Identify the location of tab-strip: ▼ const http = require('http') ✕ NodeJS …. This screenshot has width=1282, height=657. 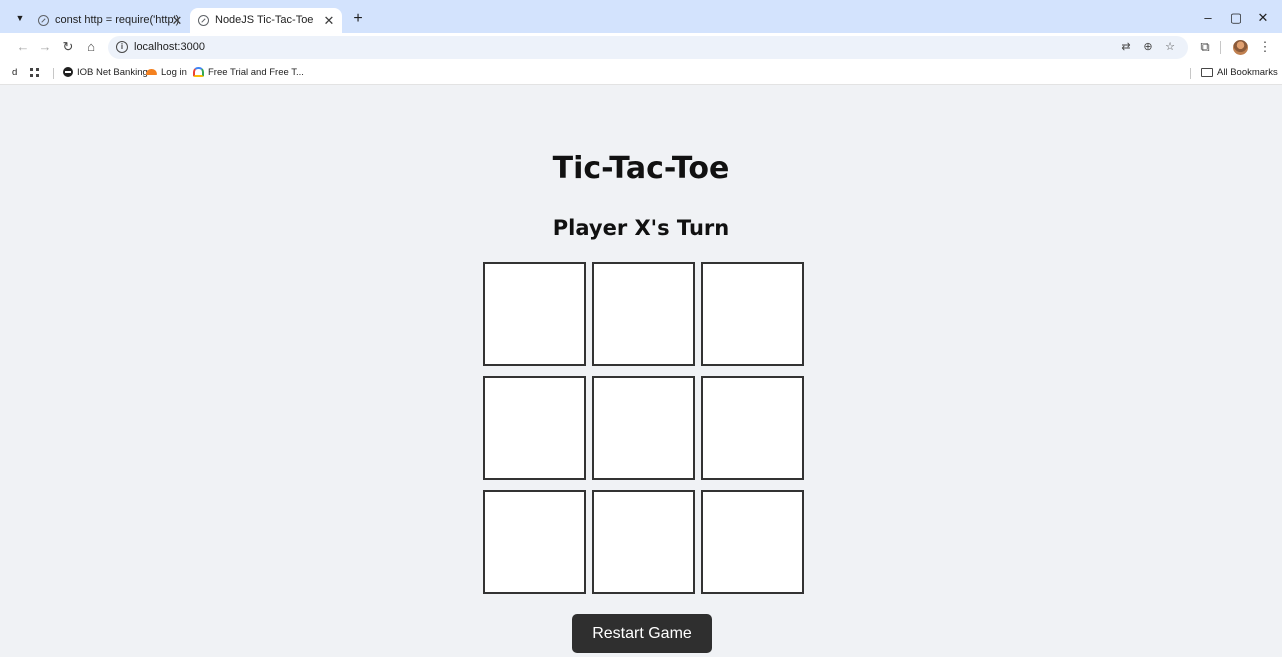
(641, 16).